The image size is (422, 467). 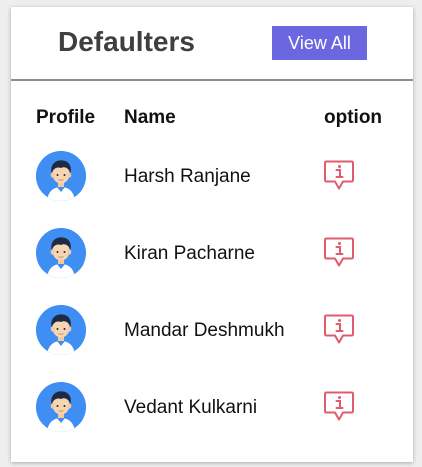 I want to click on column-header-option: option, so click(x=353, y=117).